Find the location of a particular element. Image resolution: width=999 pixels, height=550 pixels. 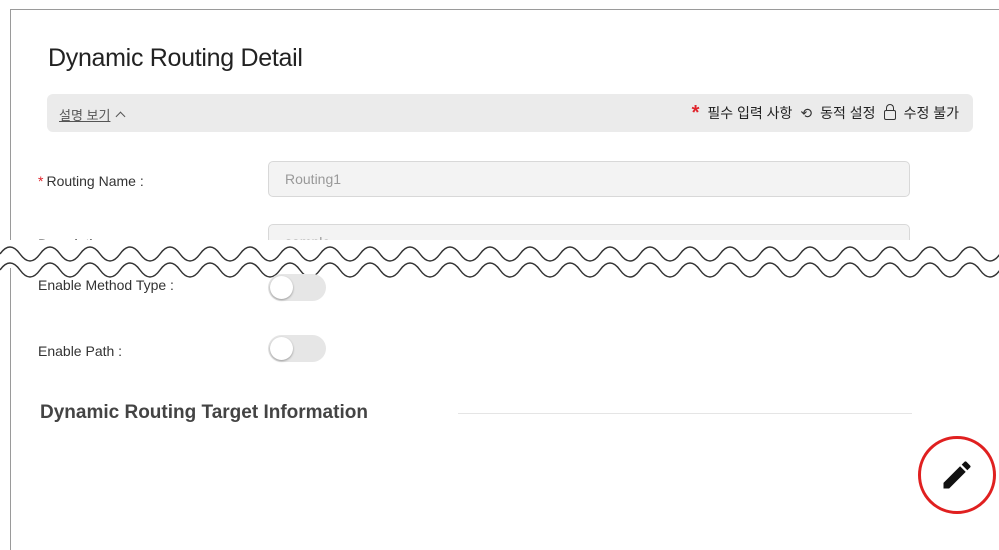

info-bar: 설명 보기 * 필수 입력 사항 ⟲ 동적 설정 수정 불가 is located at coordinates (510, 113).